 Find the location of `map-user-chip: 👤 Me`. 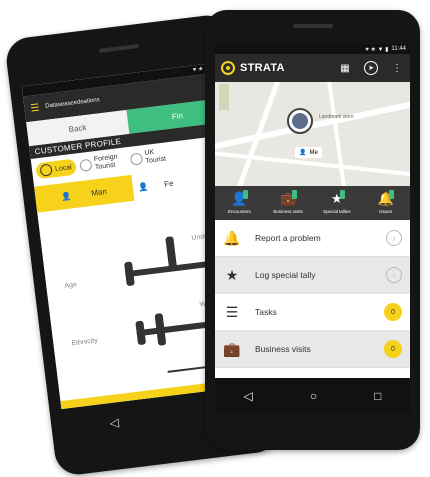

map-user-chip: 👤 Me is located at coordinates (308, 152).